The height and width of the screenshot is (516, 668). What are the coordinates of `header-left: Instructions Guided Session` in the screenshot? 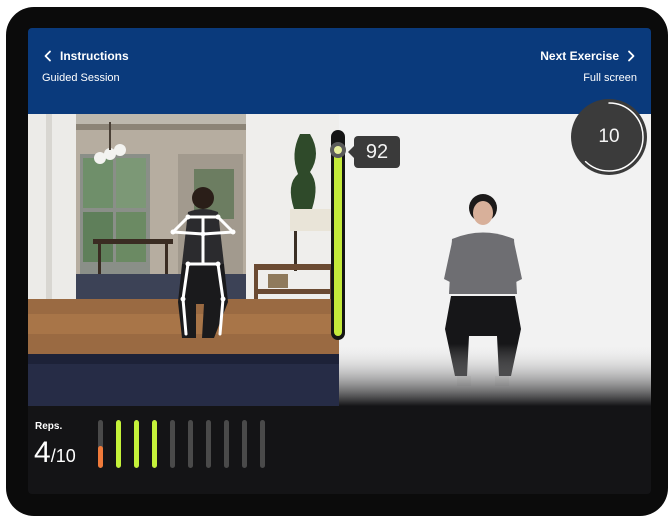 It's located at (85, 66).